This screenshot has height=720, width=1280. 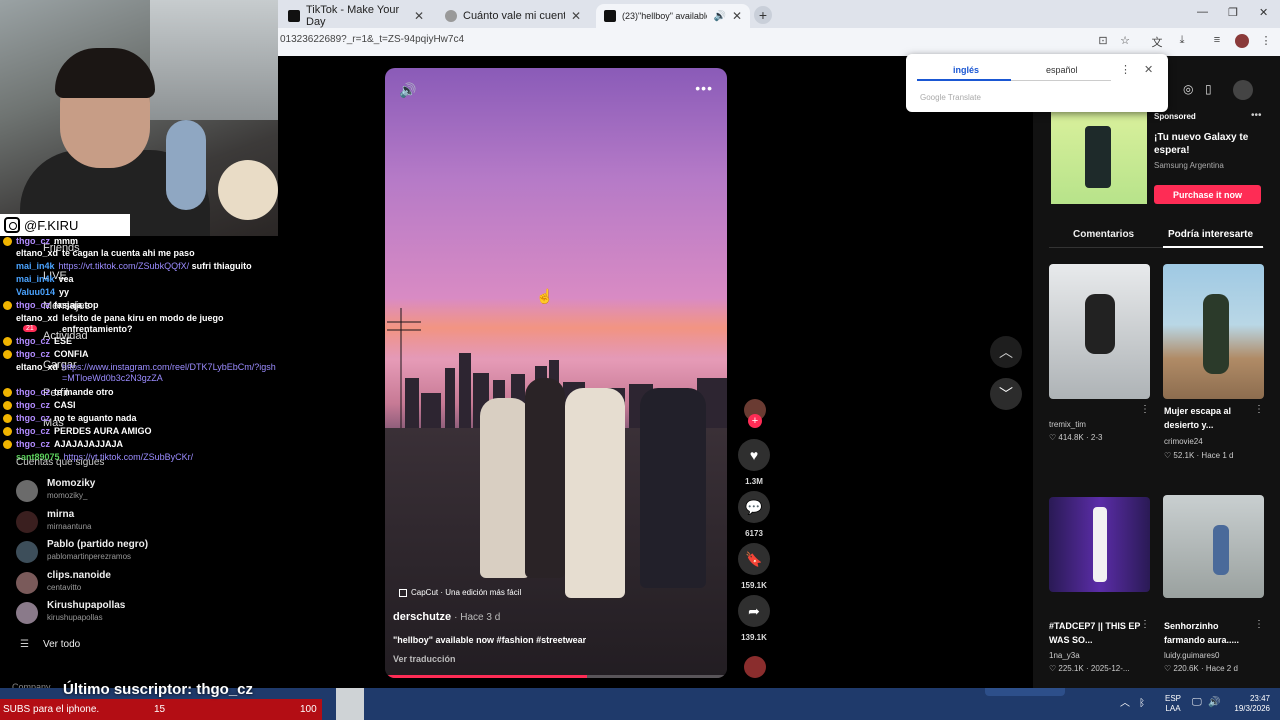 What do you see at coordinates (1207, 194) in the screenshot?
I see `ad-cta-button: Purchase it now` at bounding box center [1207, 194].